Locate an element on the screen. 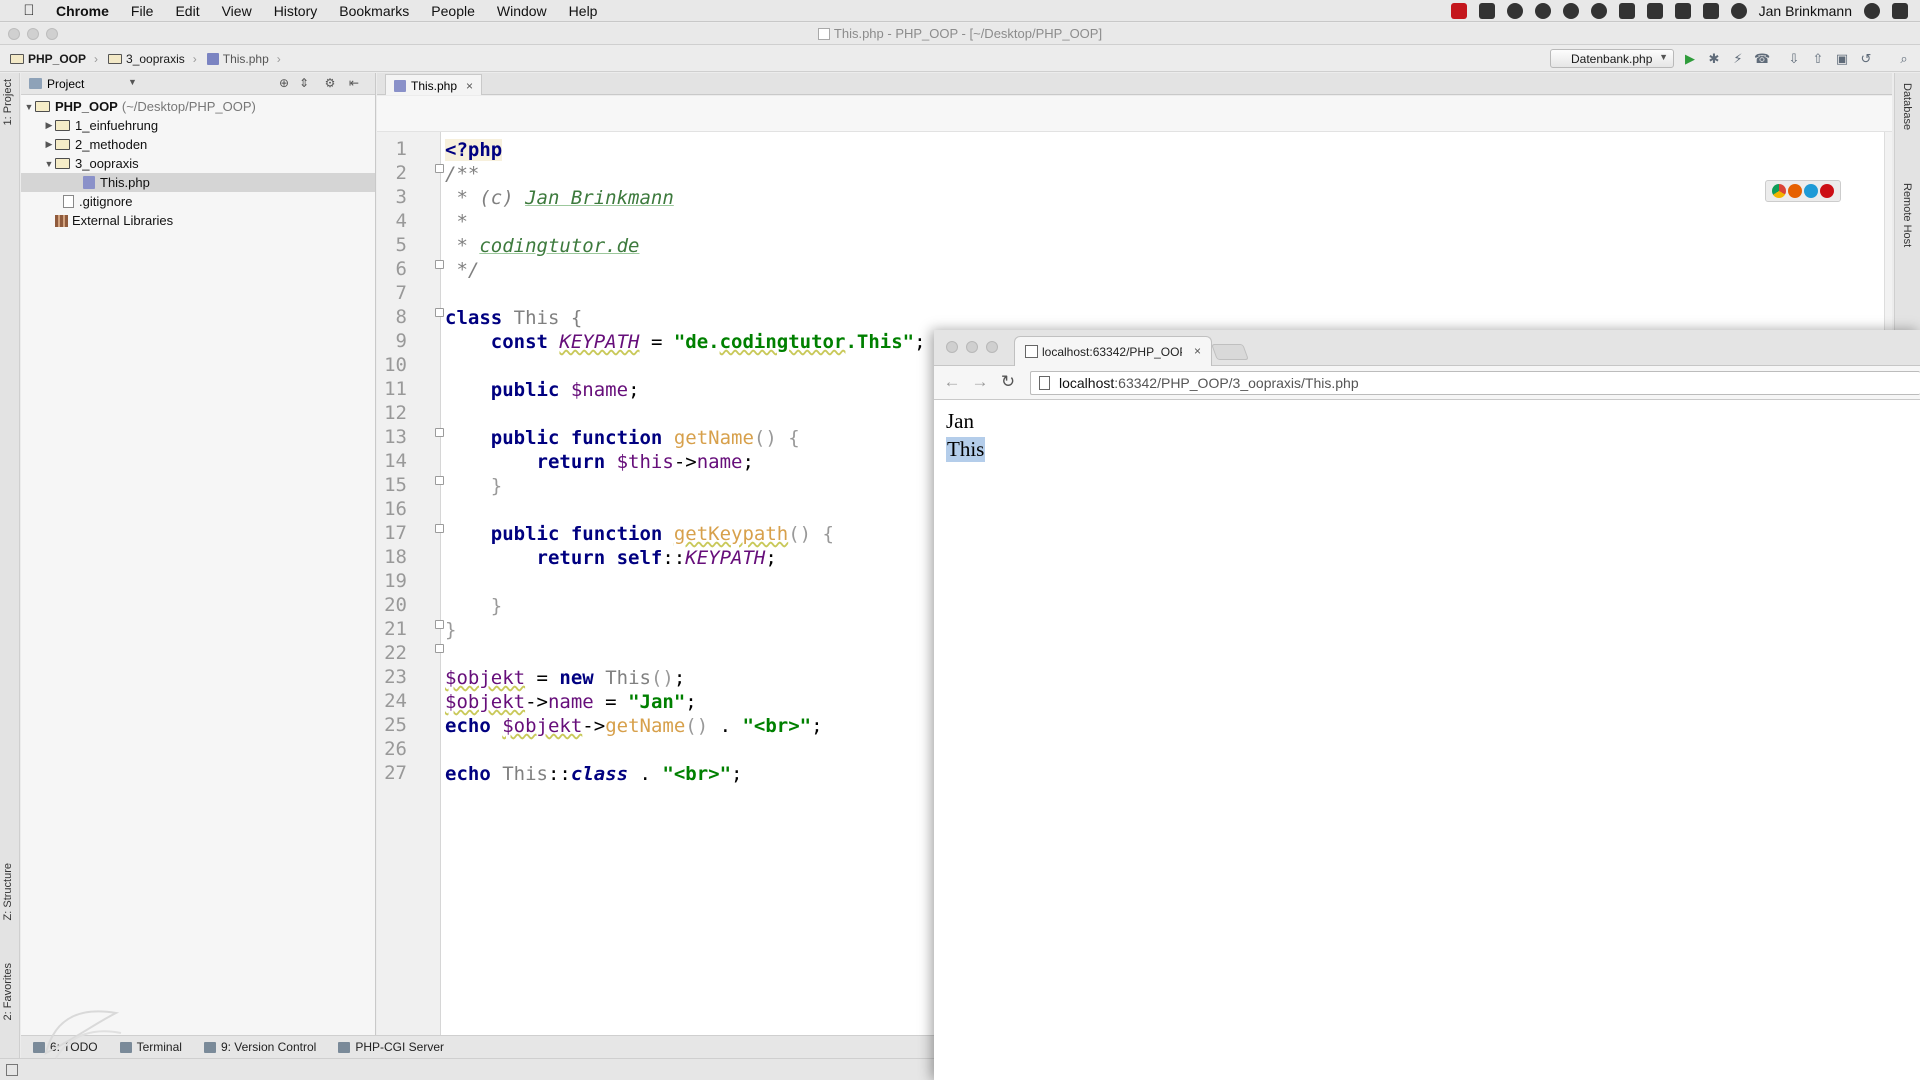 The width and height of the screenshot is (1920, 1080). bookmark-app-icon is located at coordinates (1486, 11).